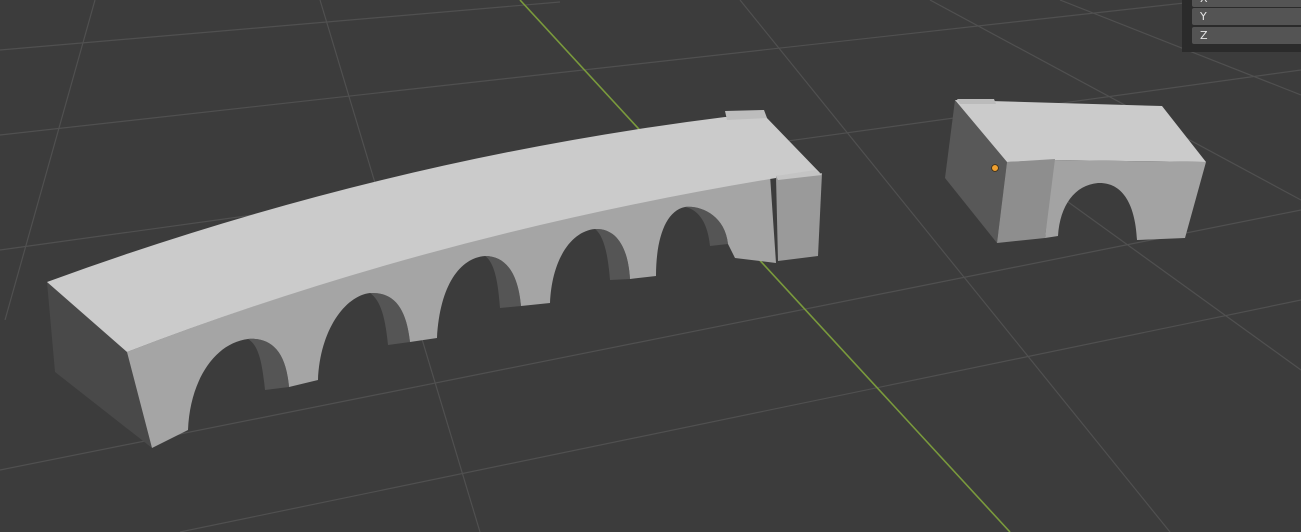  Describe the element at coordinates (976, 101) in the screenshot. I see `piece-notch` at that location.